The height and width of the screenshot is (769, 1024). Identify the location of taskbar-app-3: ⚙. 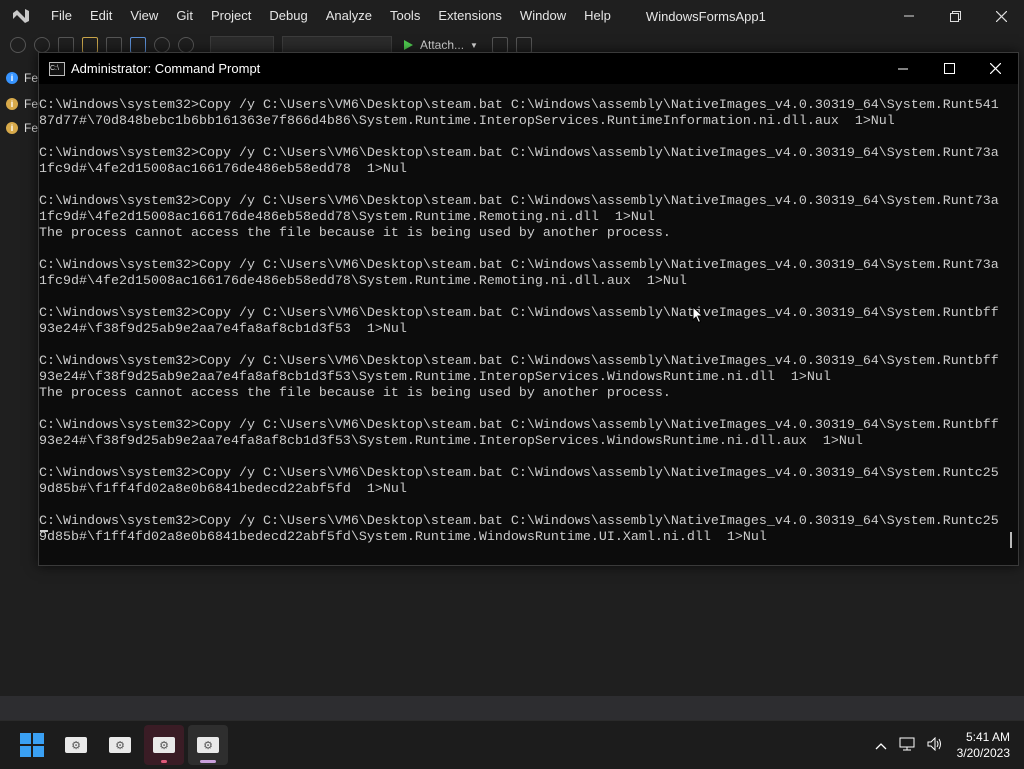
(164, 745).